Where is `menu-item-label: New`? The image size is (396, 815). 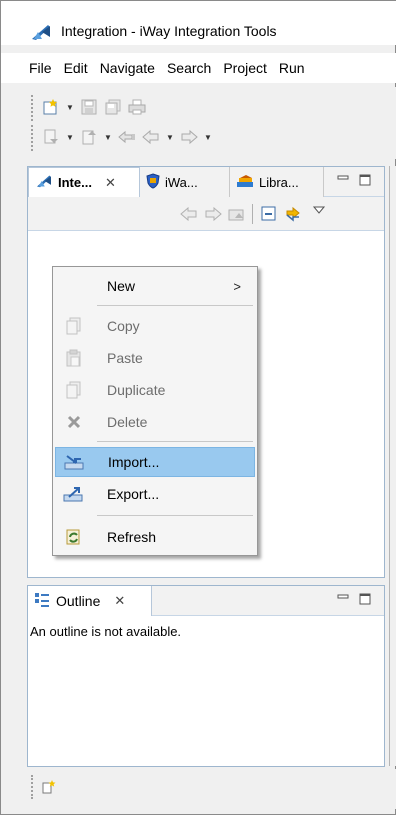 menu-item-label: New is located at coordinates (121, 286).